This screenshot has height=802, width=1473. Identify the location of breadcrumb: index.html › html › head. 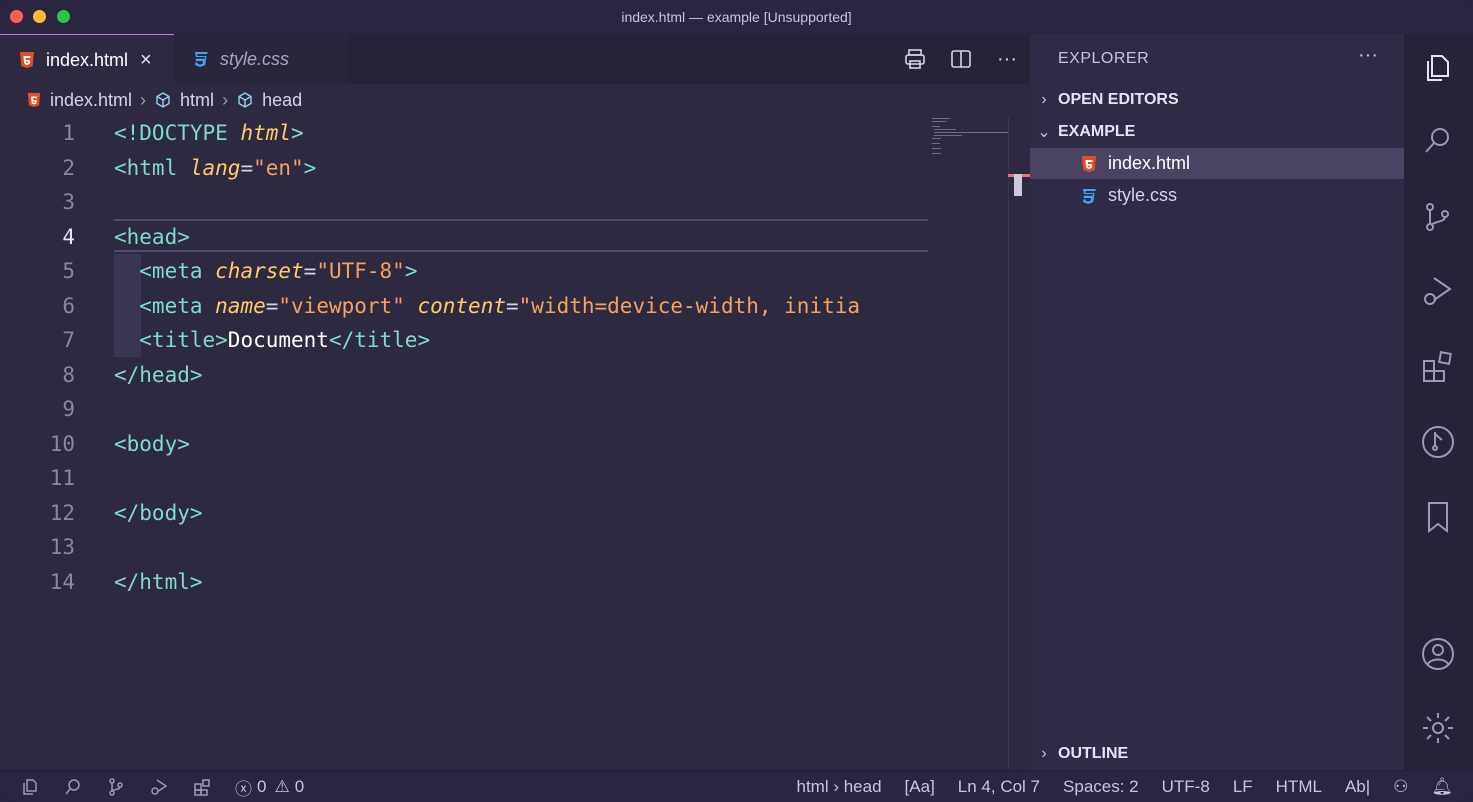
(515, 100).